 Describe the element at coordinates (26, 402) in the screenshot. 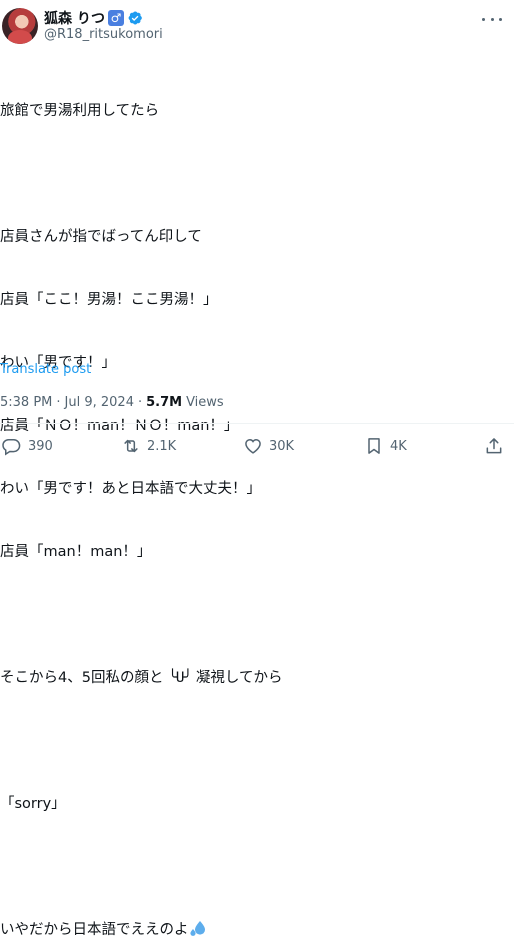

I see `tweet-time: 5:38 PM` at that location.